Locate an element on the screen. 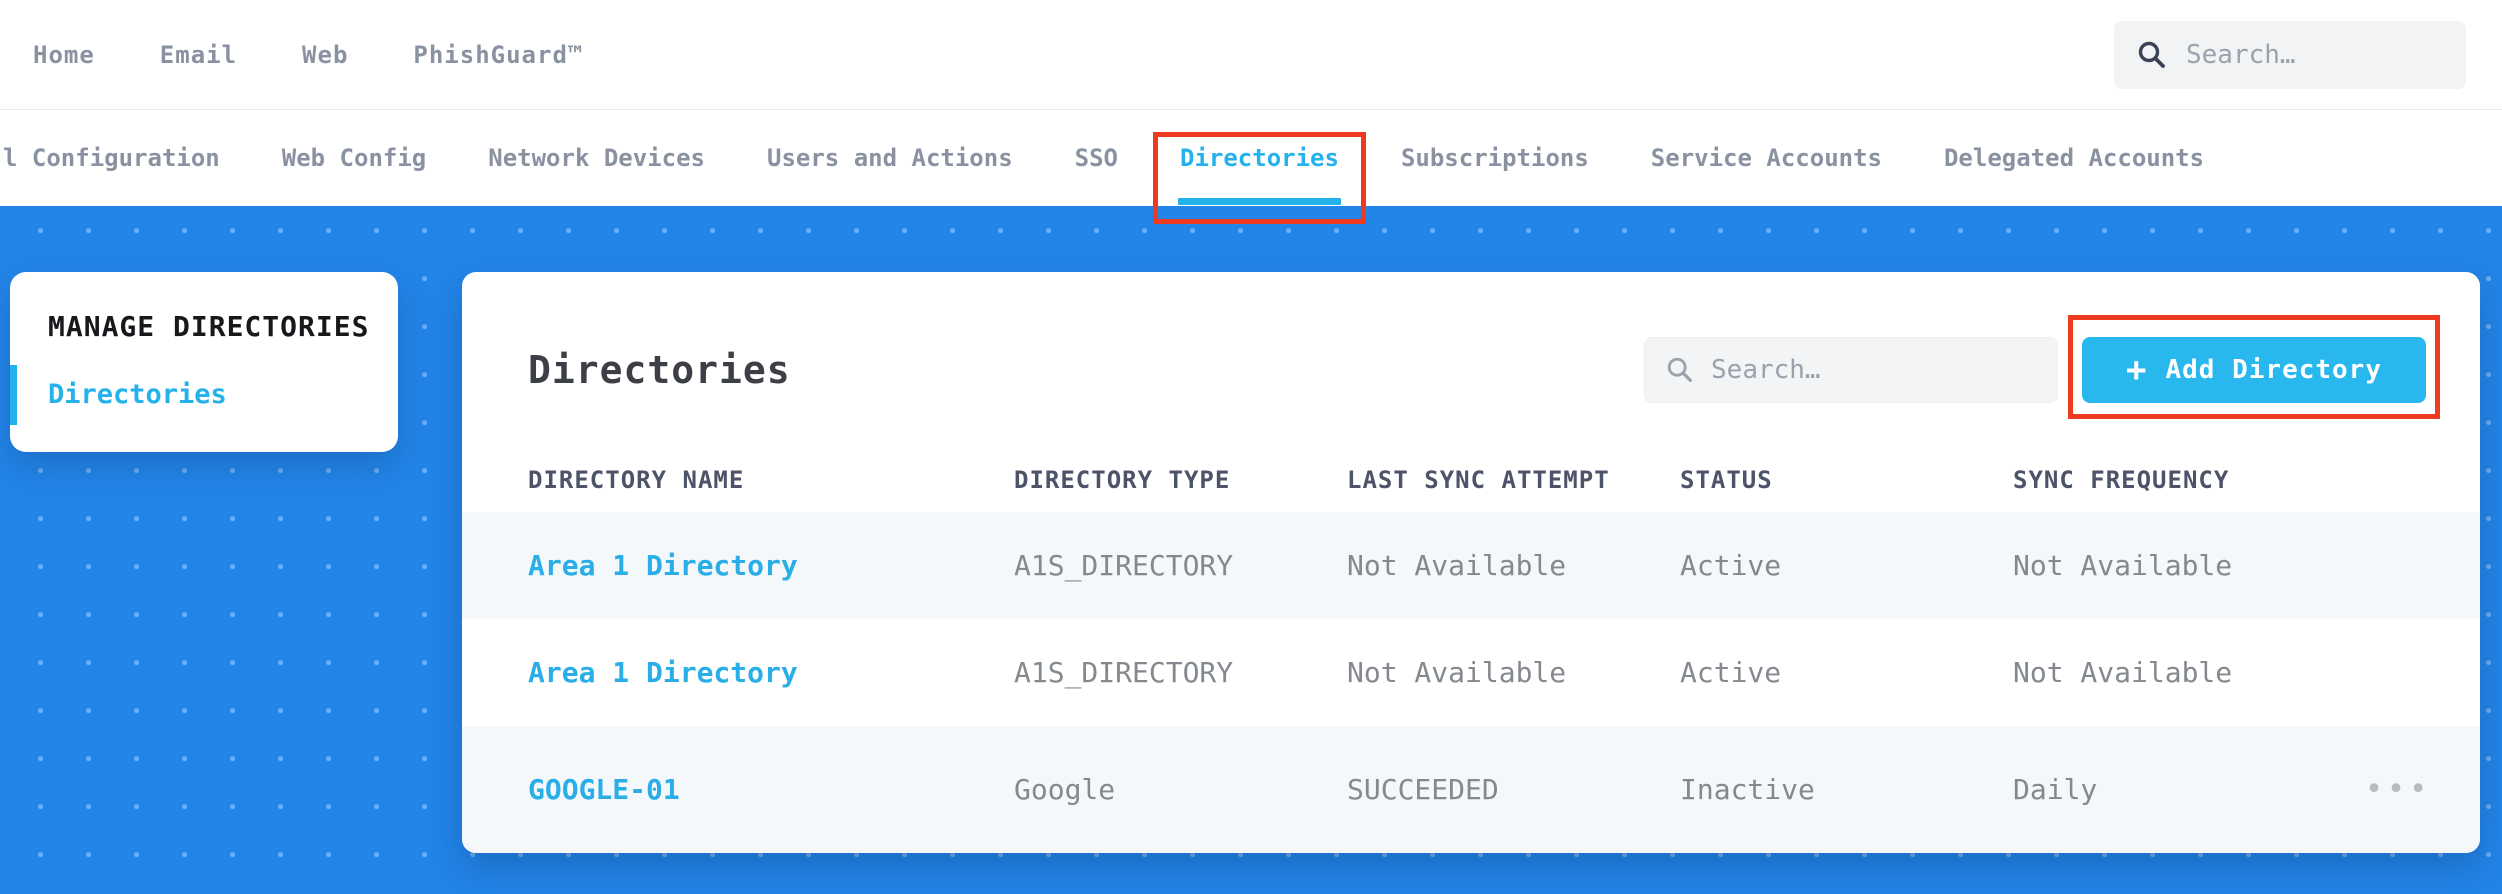 The height and width of the screenshot is (894, 2502). col-directory-type: DIRECTORY TYPE is located at coordinates (1122, 480).